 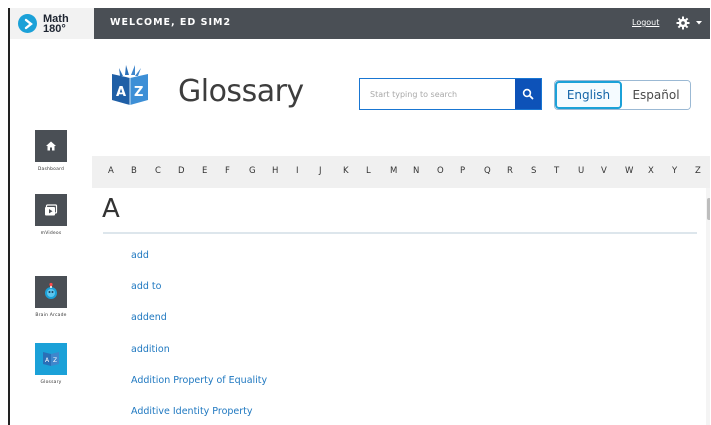 I want to click on sidebar-item-dashboard: Dashboard, so click(x=51, y=151).